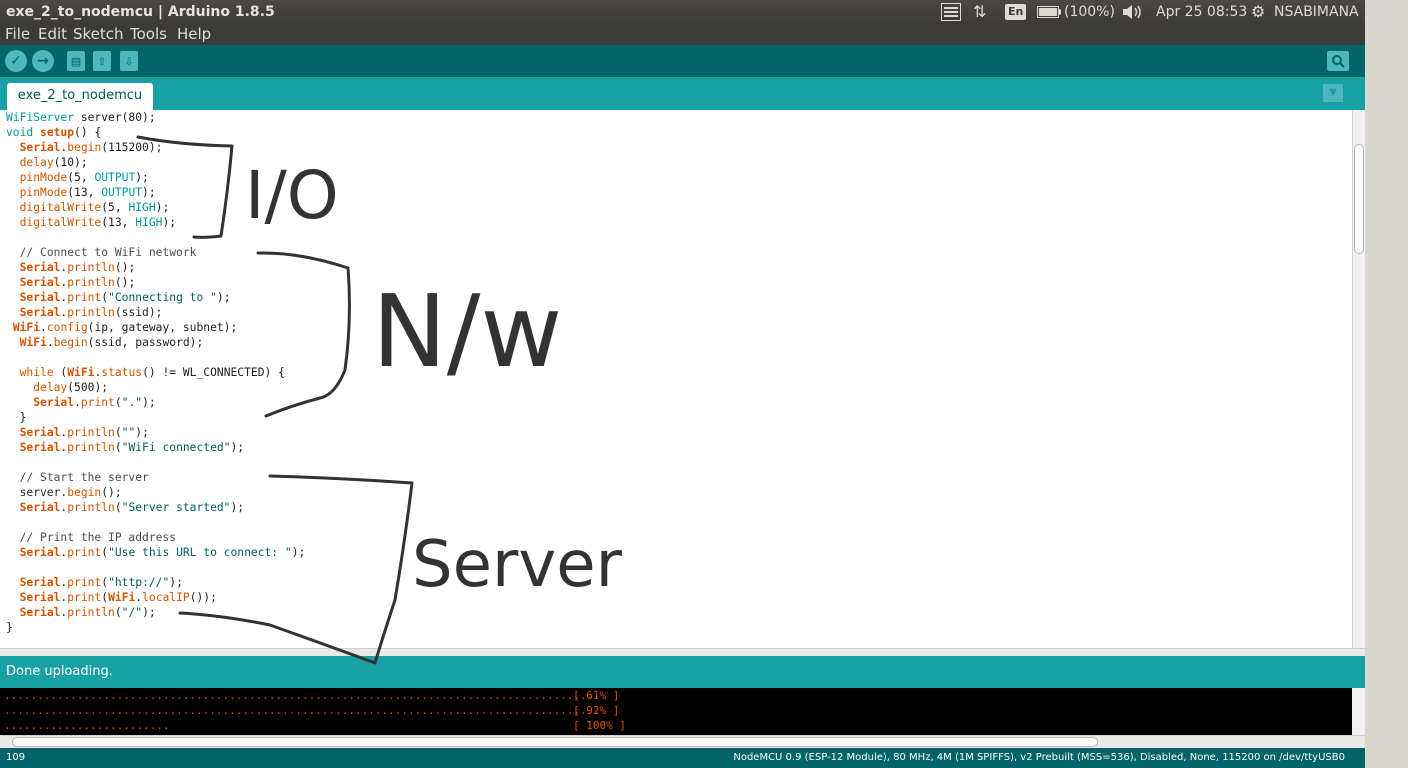 The width and height of the screenshot is (1408, 768). Describe the element at coordinates (1258, 12) in the screenshot. I see `gear-icon: ⚙` at that location.